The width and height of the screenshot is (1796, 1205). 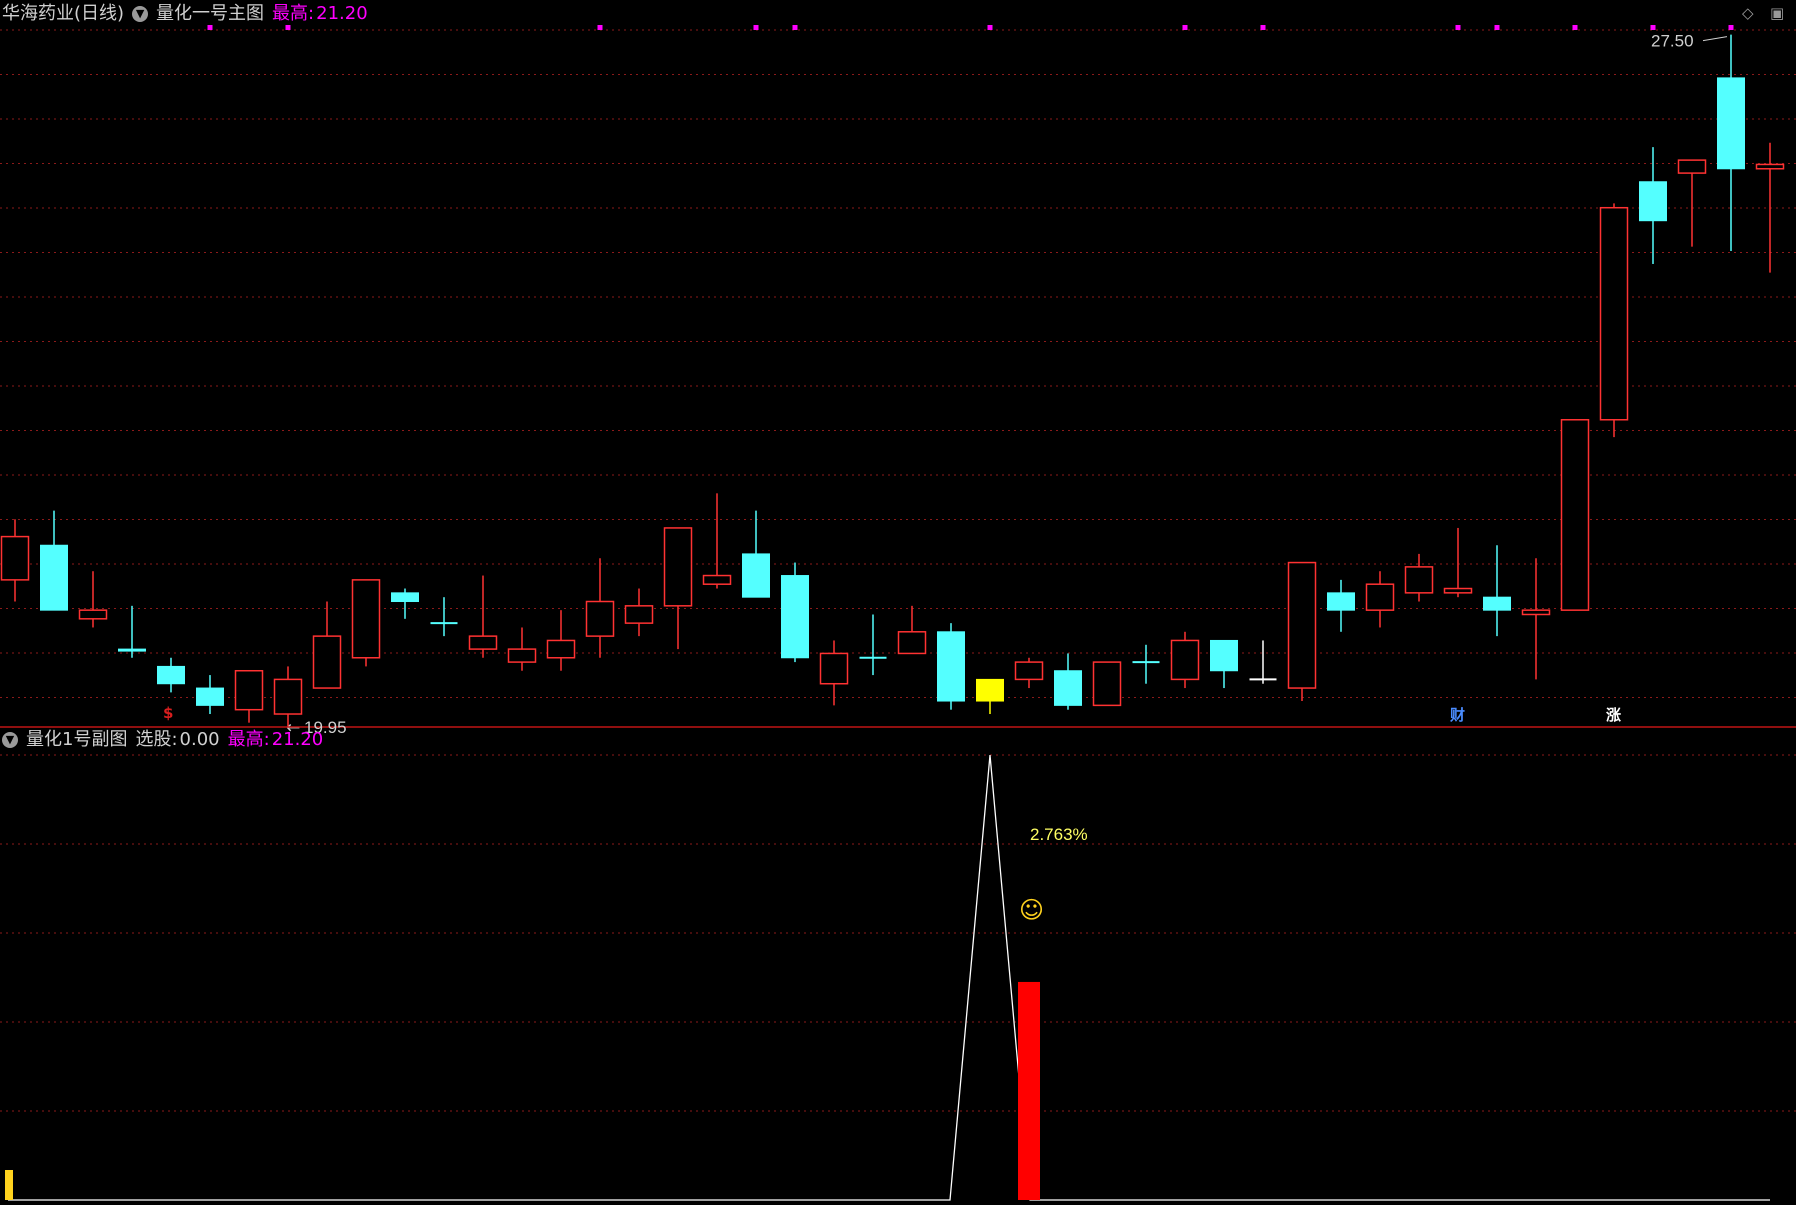 What do you see at coordinates (297, 739) in the screenshot?
I see `sub-high-value: 21.20` at bounding box center [297, 739].